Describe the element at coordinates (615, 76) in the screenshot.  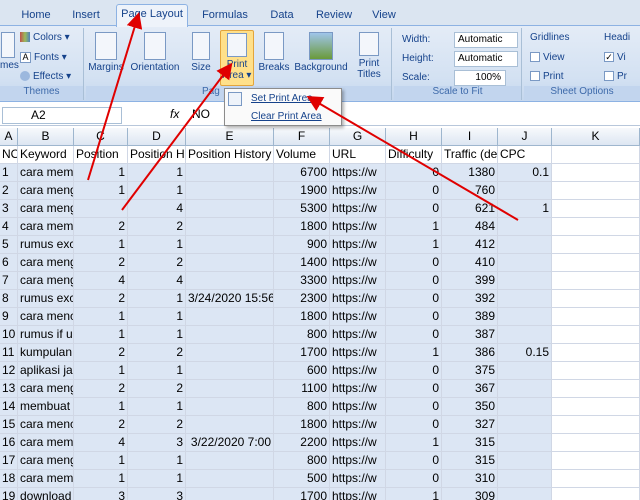
I see `headings-print-checkbox: Pr` at that location.